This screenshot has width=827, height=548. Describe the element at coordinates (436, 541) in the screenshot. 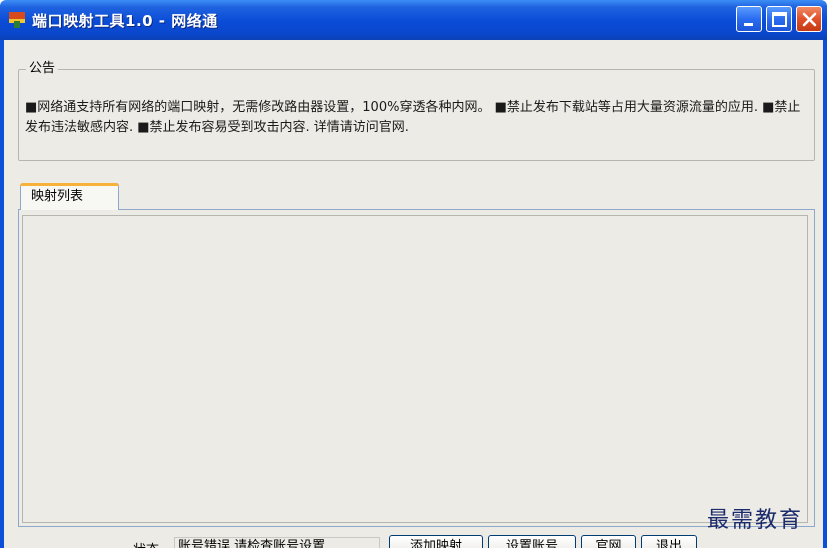

I see `add-mapping-button: 添加映射` at that location.